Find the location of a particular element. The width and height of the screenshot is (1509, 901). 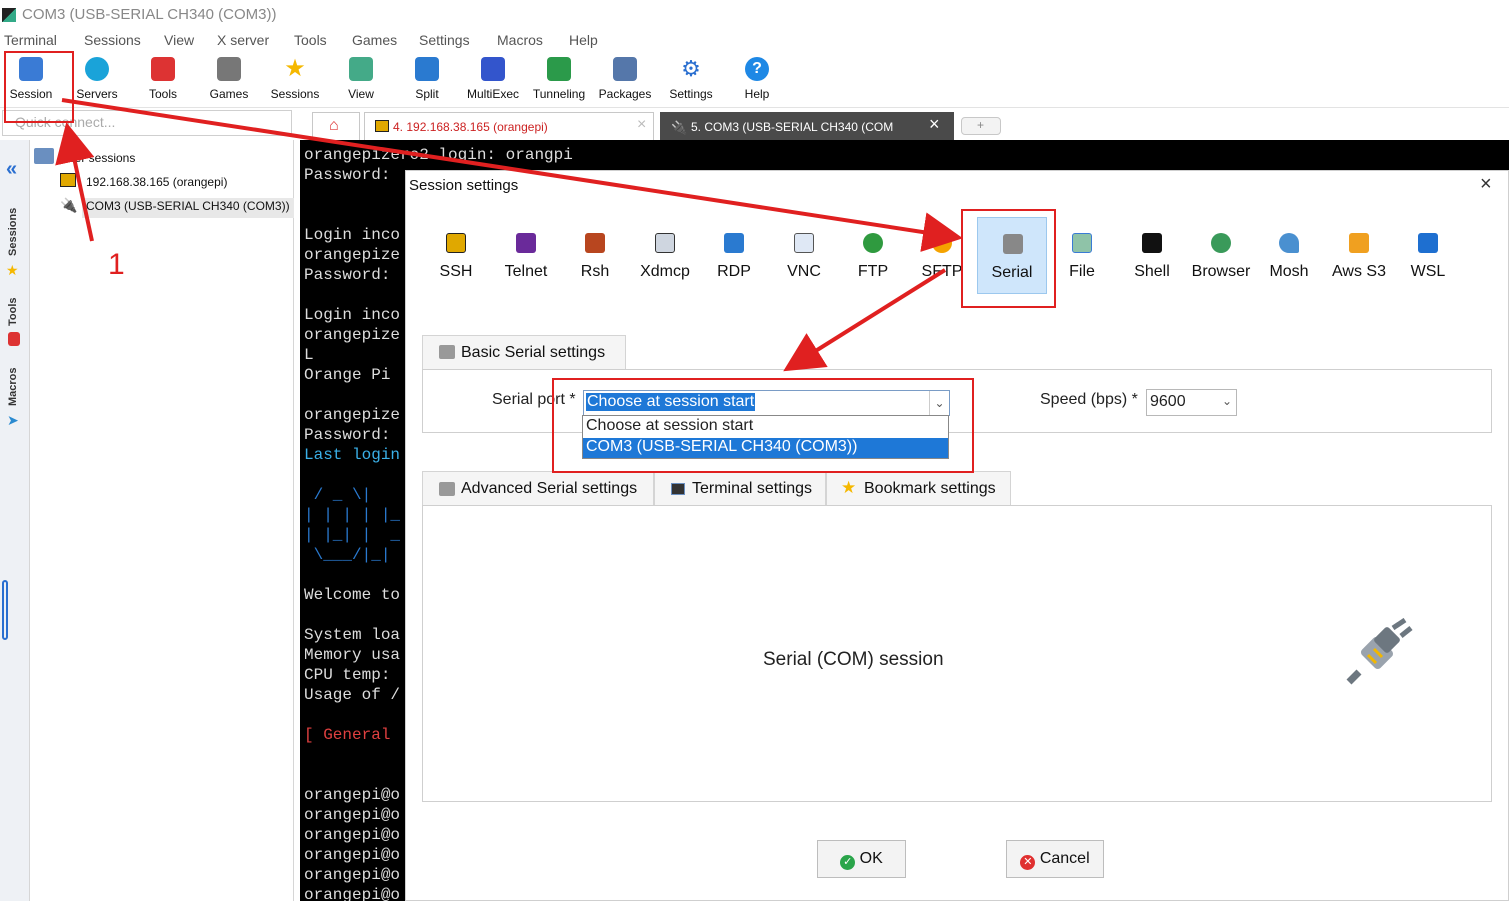

servers-icon is located at coordinates (97, 69).